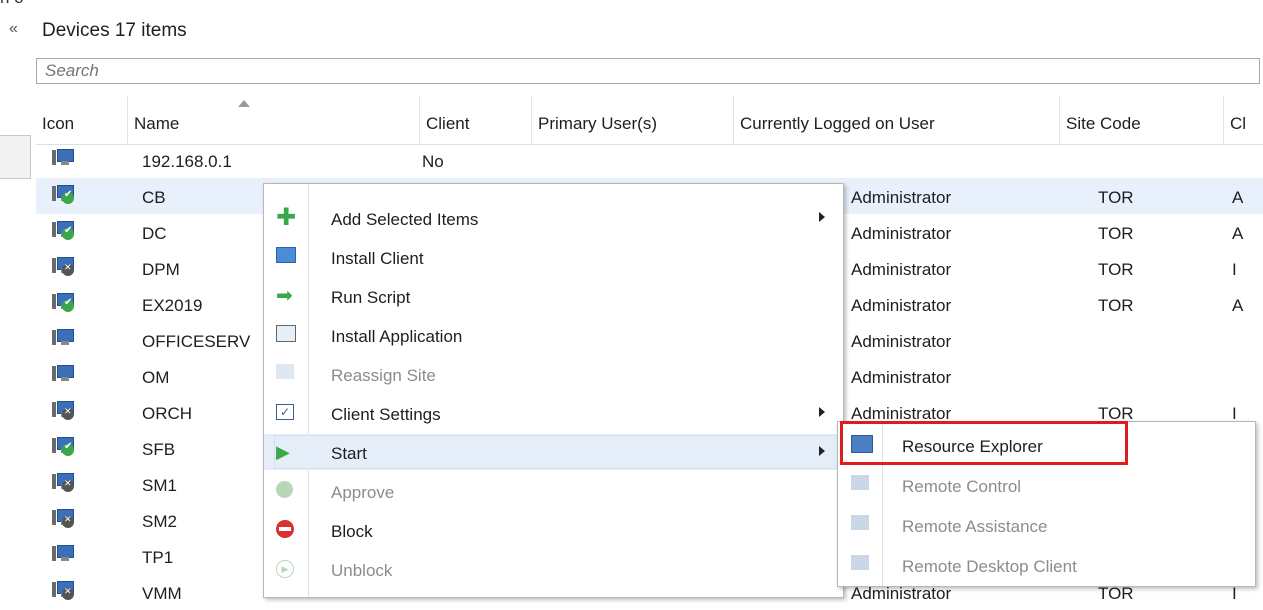  I want to click on column-label: Name, so click(157, 123).